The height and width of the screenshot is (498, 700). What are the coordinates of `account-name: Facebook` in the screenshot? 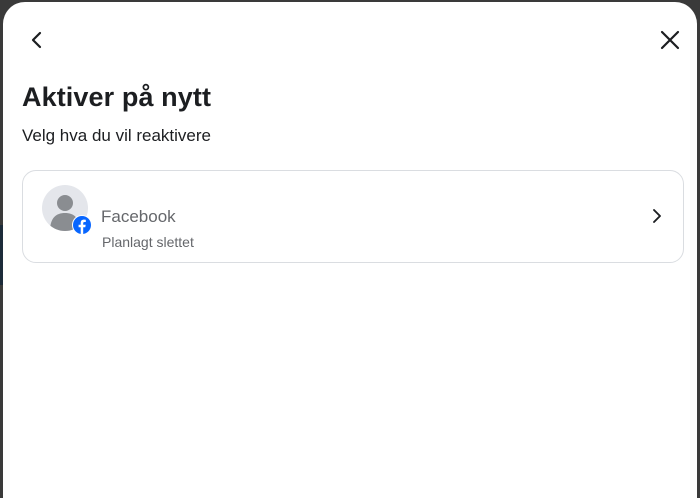 It's located at (138, 216).